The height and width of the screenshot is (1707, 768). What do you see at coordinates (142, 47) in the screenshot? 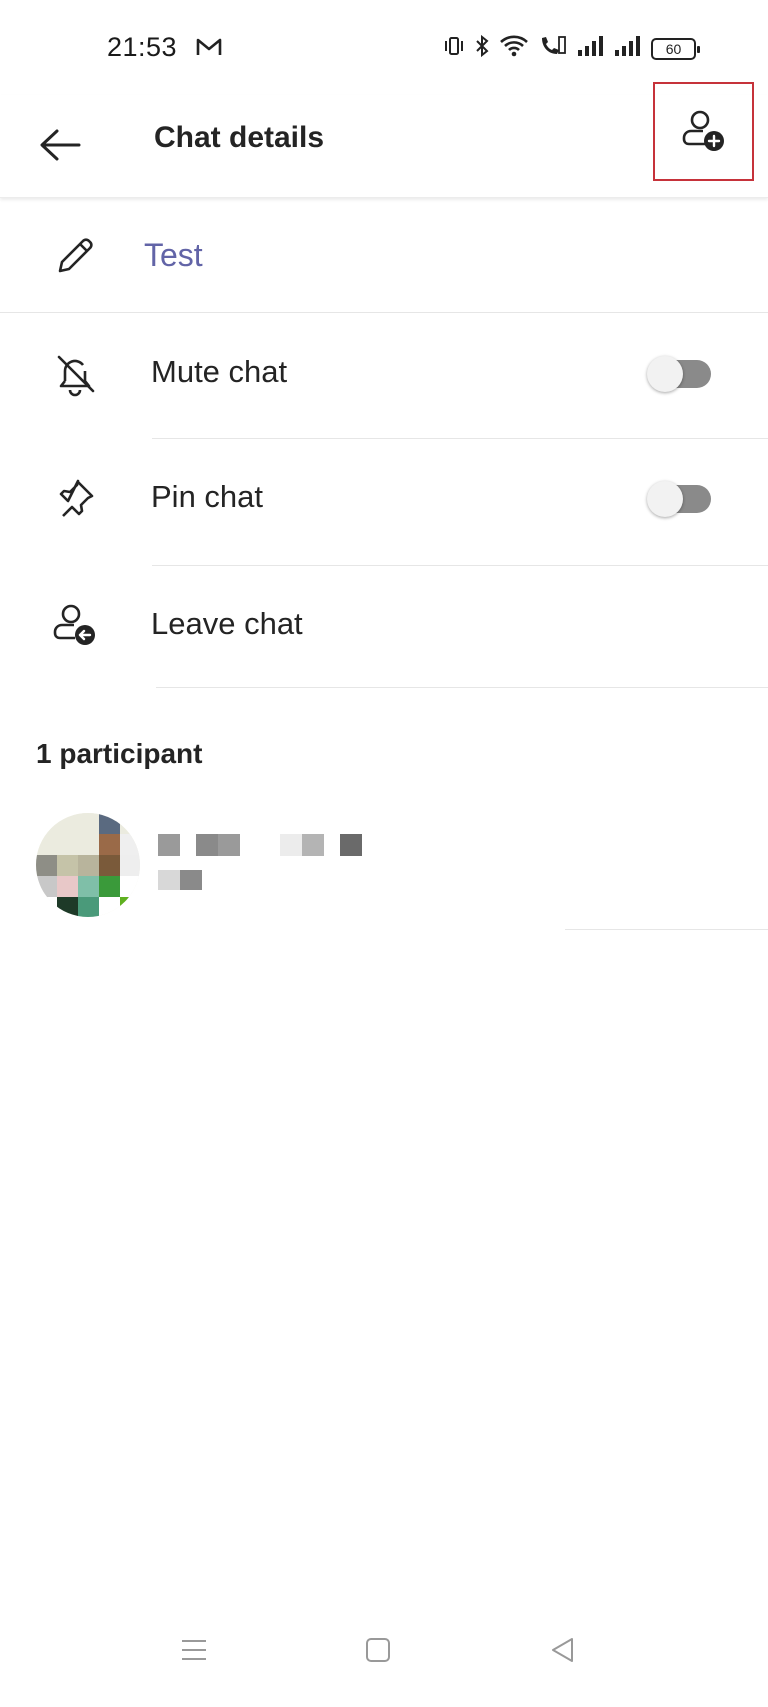
I see `status-time: 21:53` at bounding box center [142, 47].